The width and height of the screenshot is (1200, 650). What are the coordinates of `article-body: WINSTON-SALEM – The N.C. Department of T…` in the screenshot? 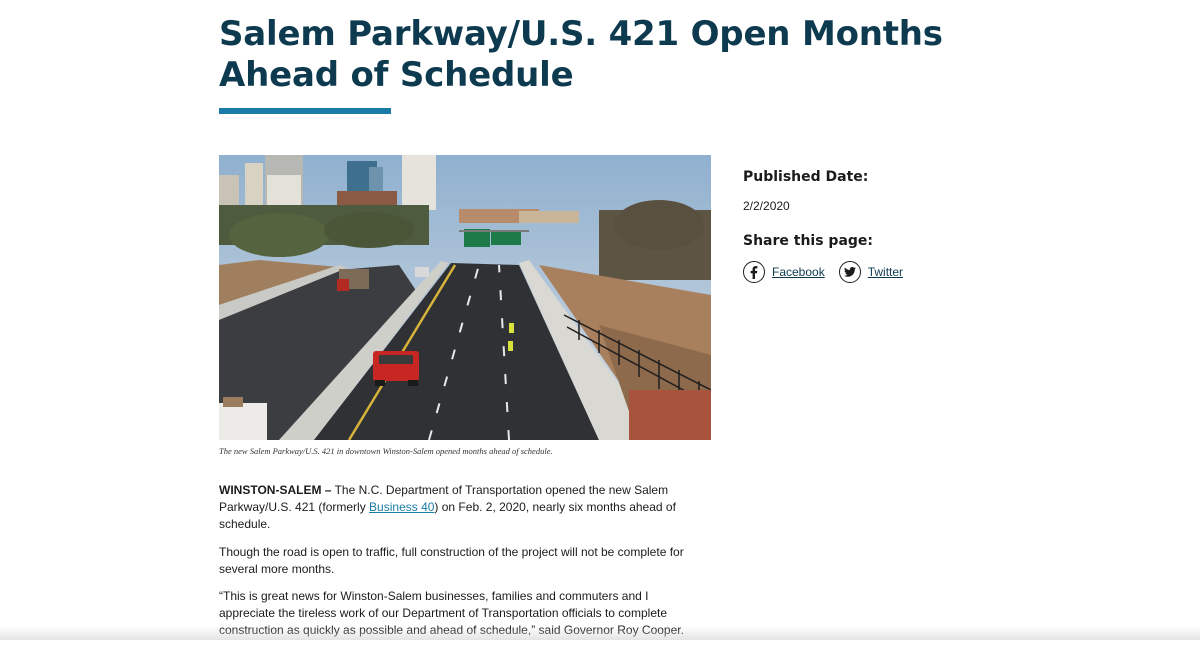 It's located at (459, 566).